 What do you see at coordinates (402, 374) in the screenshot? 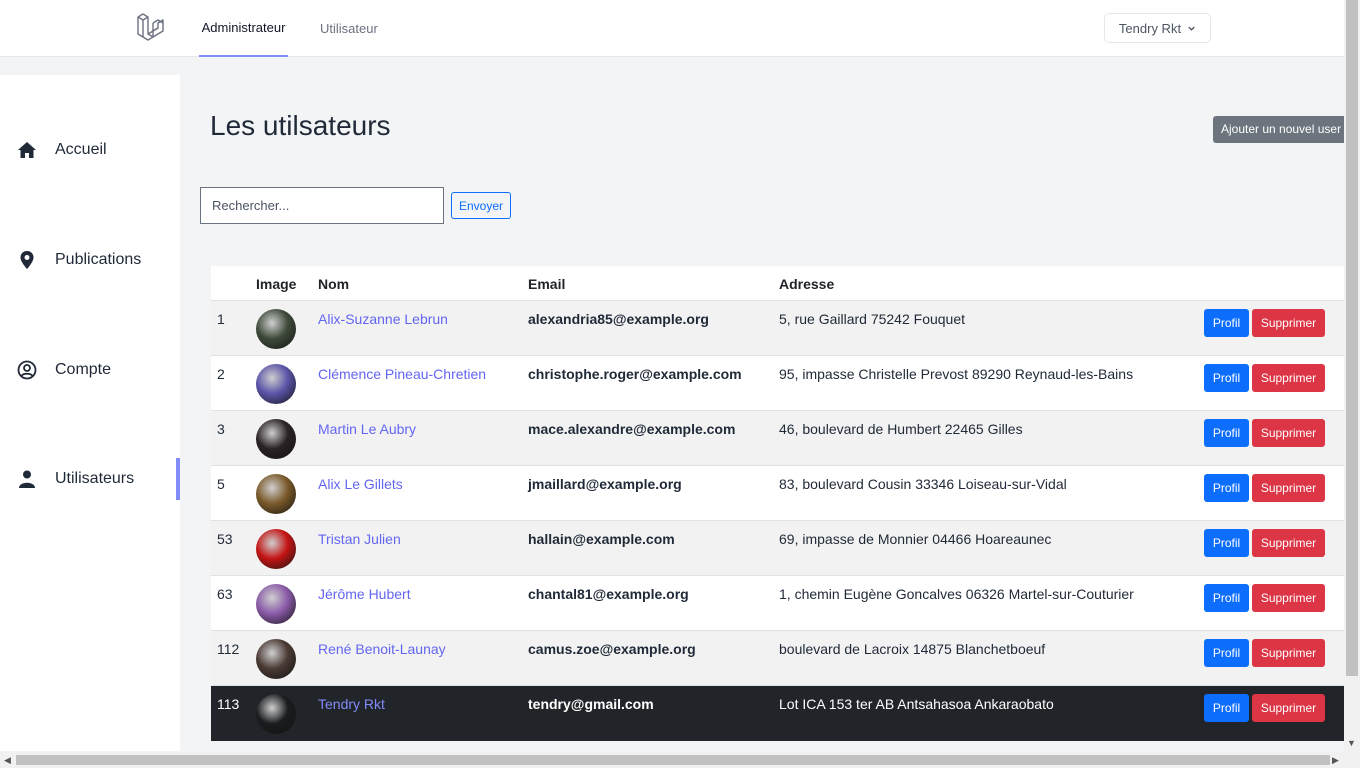
I see `user-name-link: Clémence Pineau-Chretien` at bounding box center [402, 374].